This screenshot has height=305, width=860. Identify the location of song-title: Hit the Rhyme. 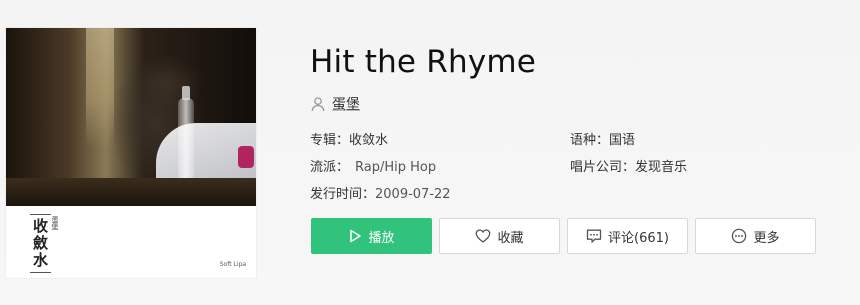
(423, 62).